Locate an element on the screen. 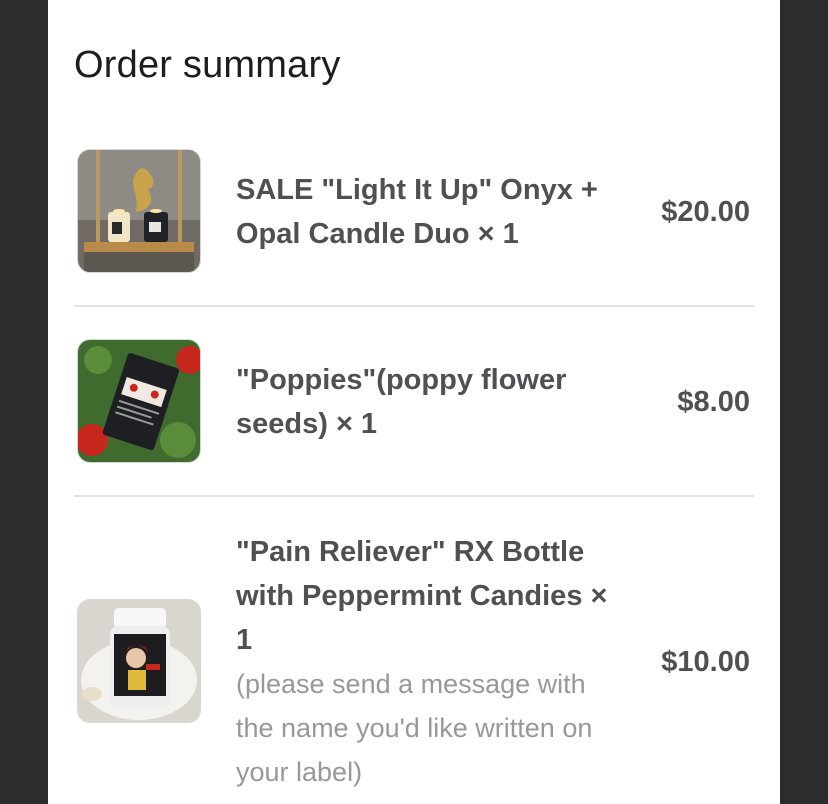 This screenshot has height=804, width=828. line-item: "Poppies"(poppy flower seeds) × 1 $8.00 is located at coordinates (414, 402).